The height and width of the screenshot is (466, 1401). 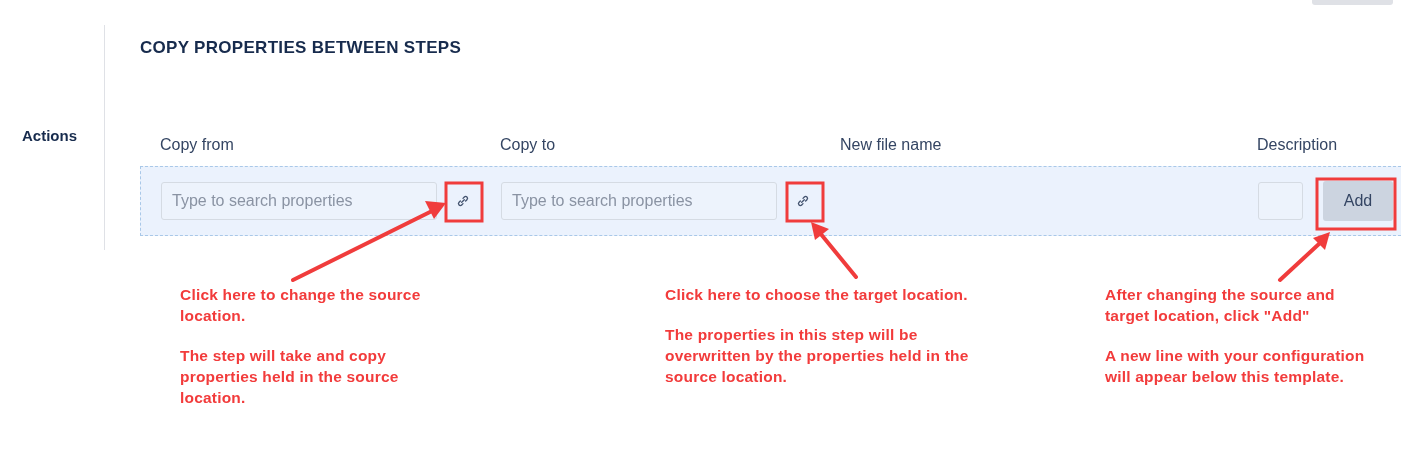 What do you see at coordinates (528, 145) in the screenshot?
I see `column-header: Copy to` at bounding box center [528, 145].